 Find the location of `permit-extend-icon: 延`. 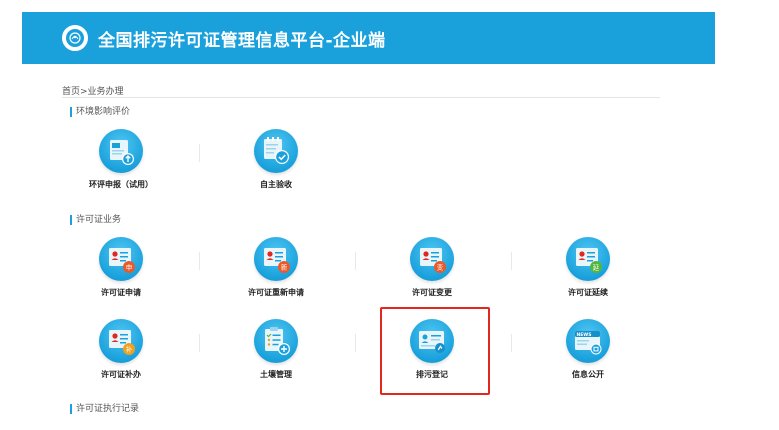

permit-extend-icon: 延 is located at coordinates (588, 259).